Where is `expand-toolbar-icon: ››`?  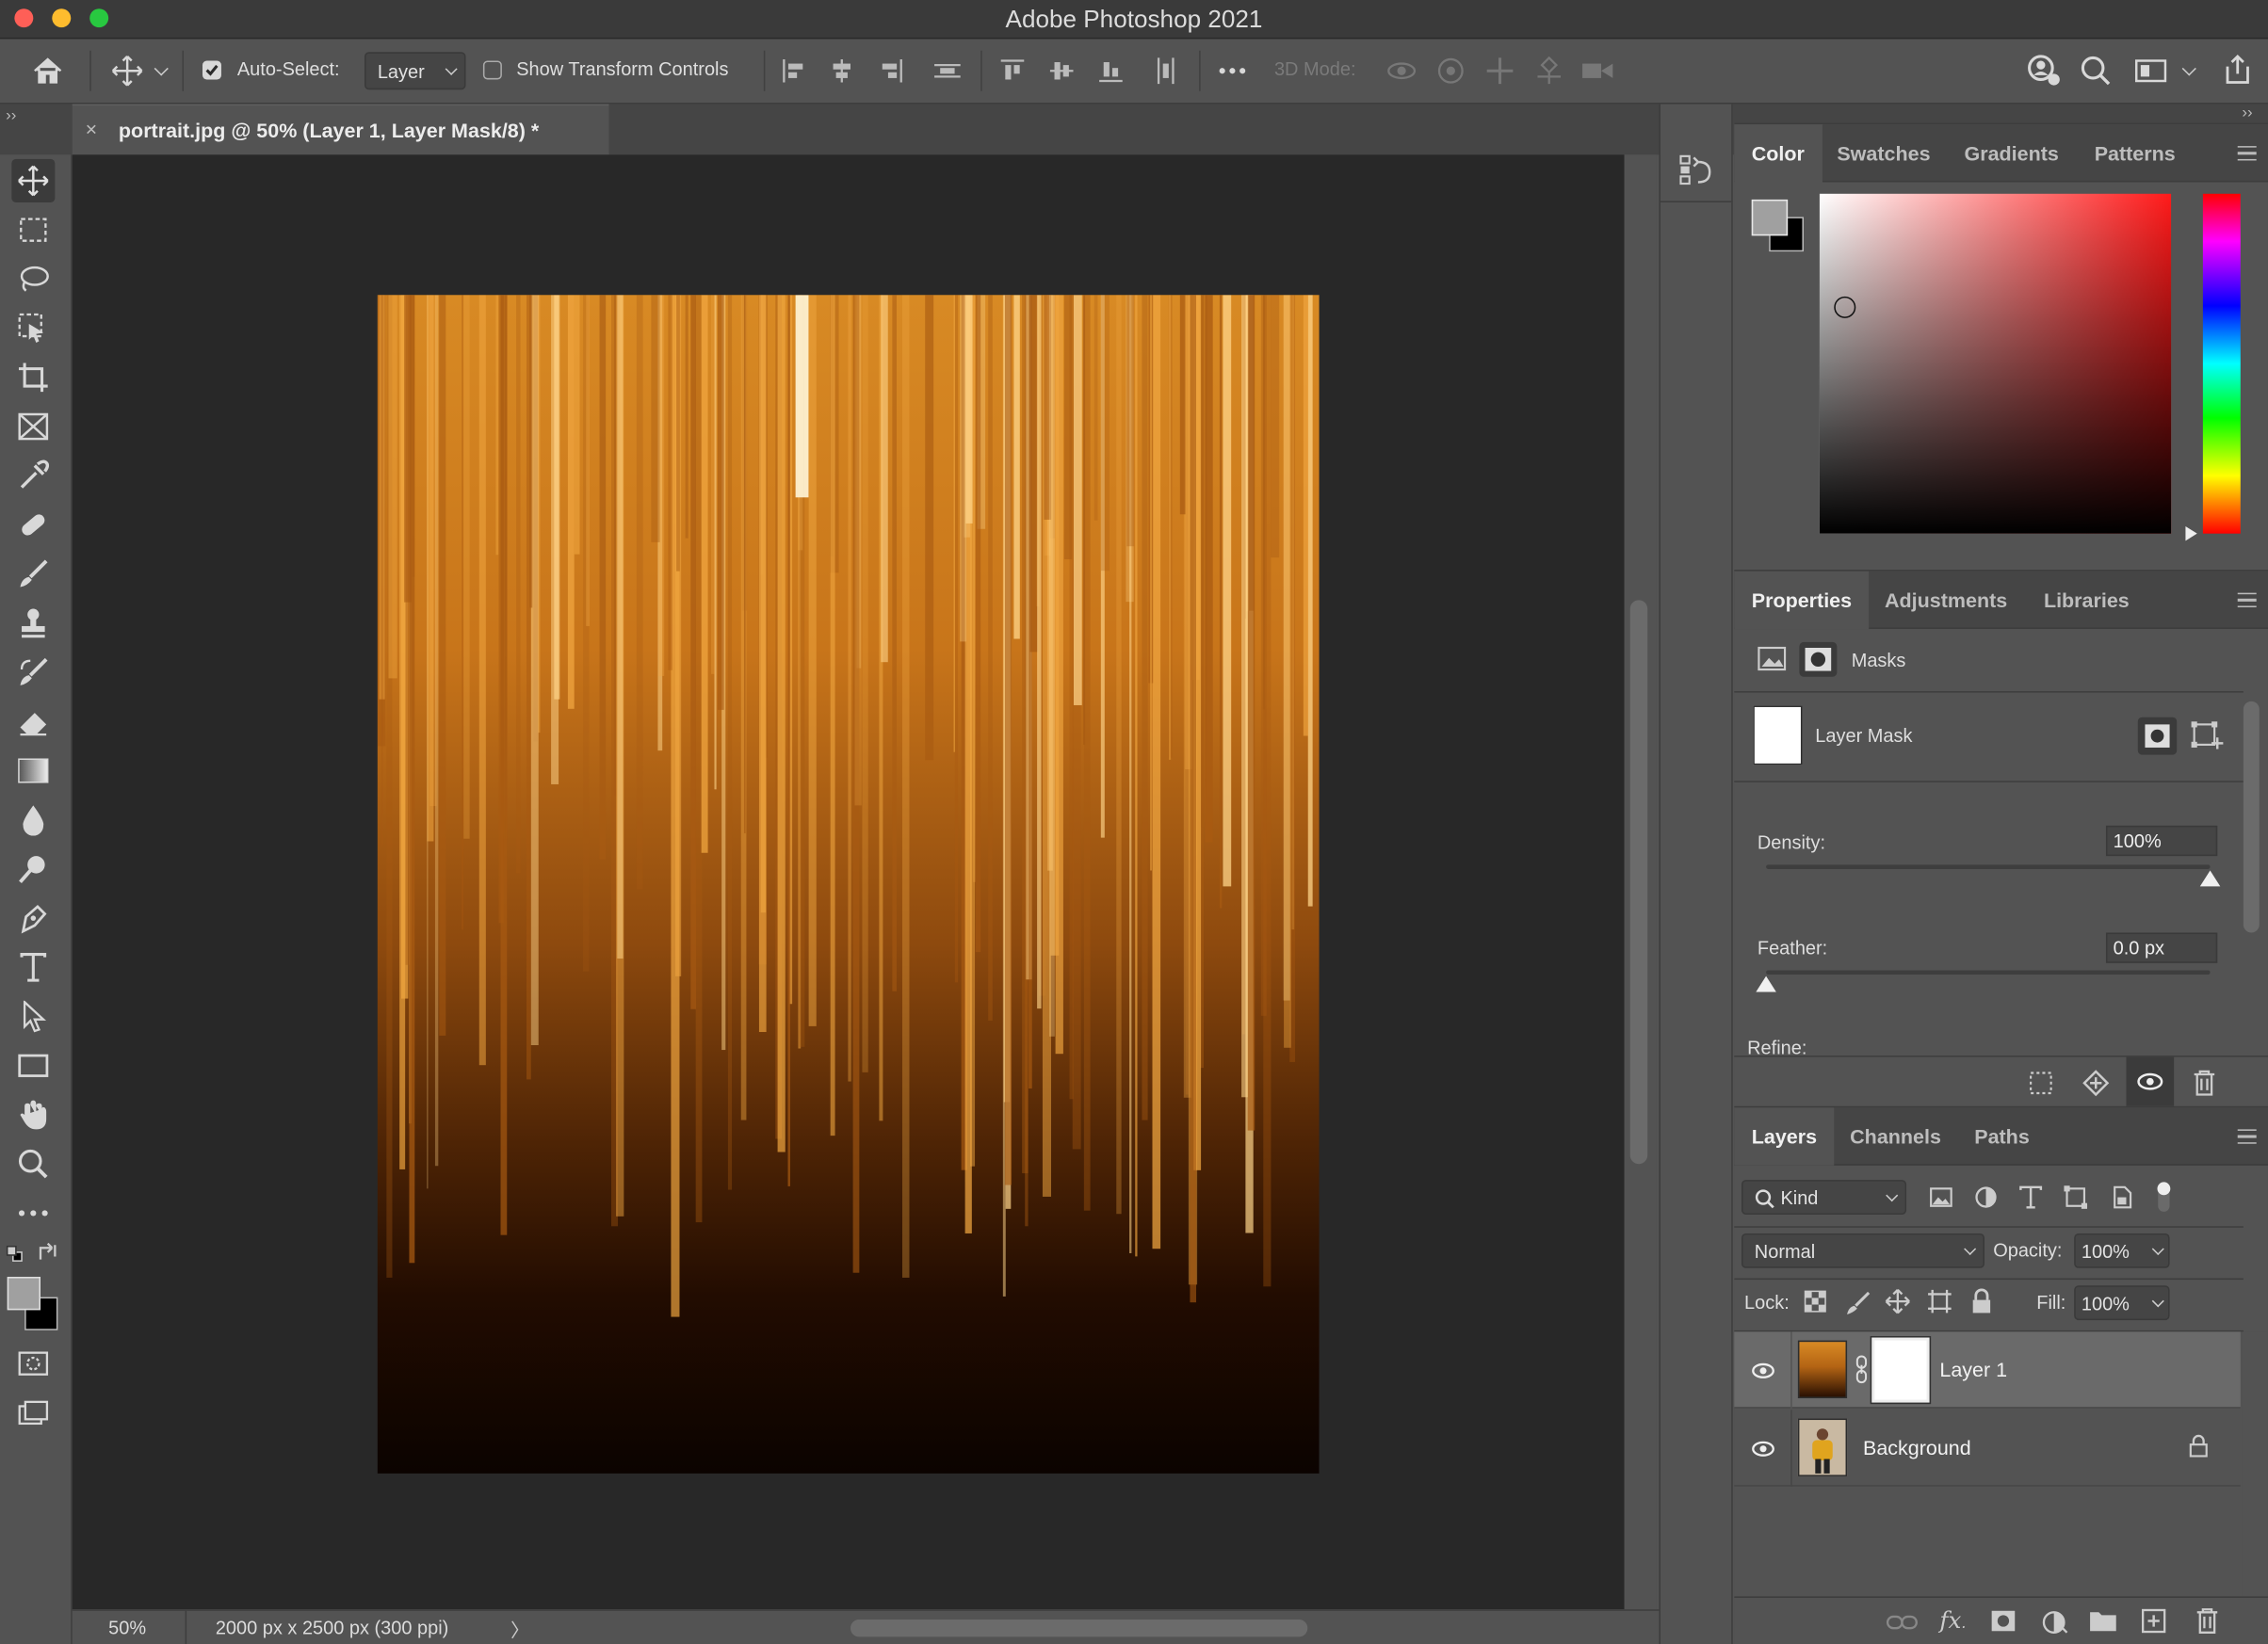
expand-toolbar-icon: ›› is located at coordinates (11, 116).